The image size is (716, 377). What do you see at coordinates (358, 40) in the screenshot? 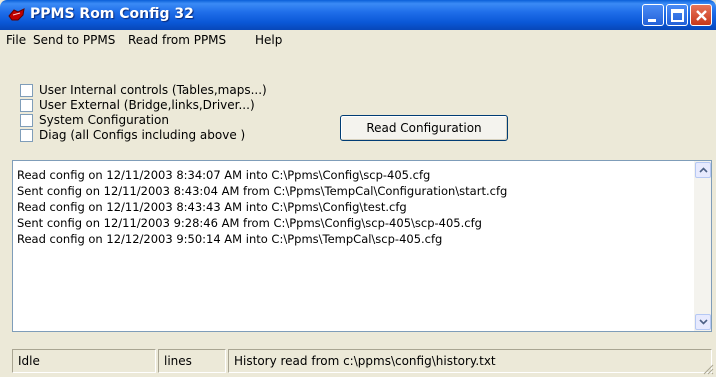
I see `menu-bar: File Send to PPMS Read from PPMS Help` at bounding box center [358, 40].